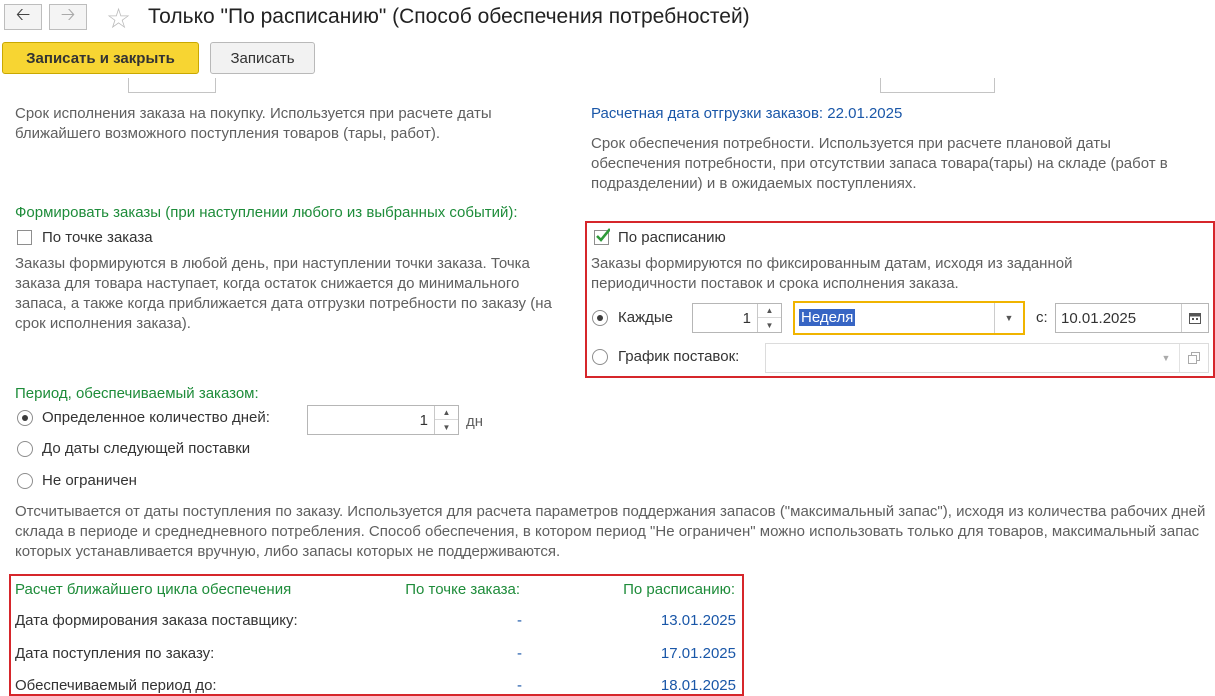  What do you see at coordinates (737, 318) in the screenshot?
I see `every-number-input: 1 ▲ ▼` at bounding box center [737, 318].